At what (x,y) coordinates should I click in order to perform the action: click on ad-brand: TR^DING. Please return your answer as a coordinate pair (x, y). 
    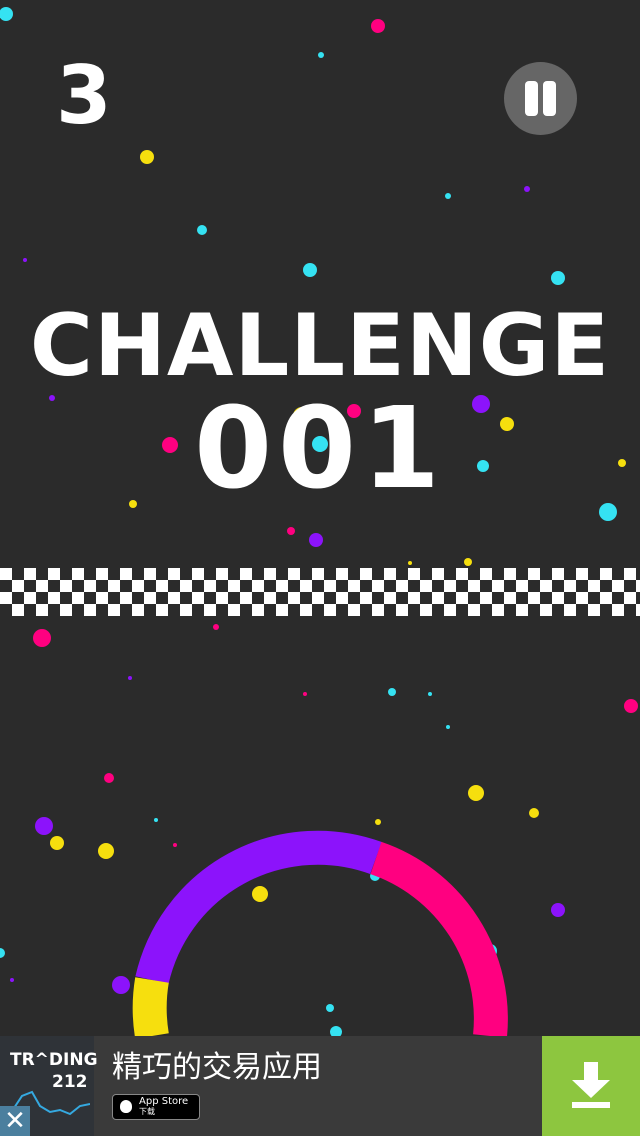
    Looking at the image, I should click on (54, 1060).